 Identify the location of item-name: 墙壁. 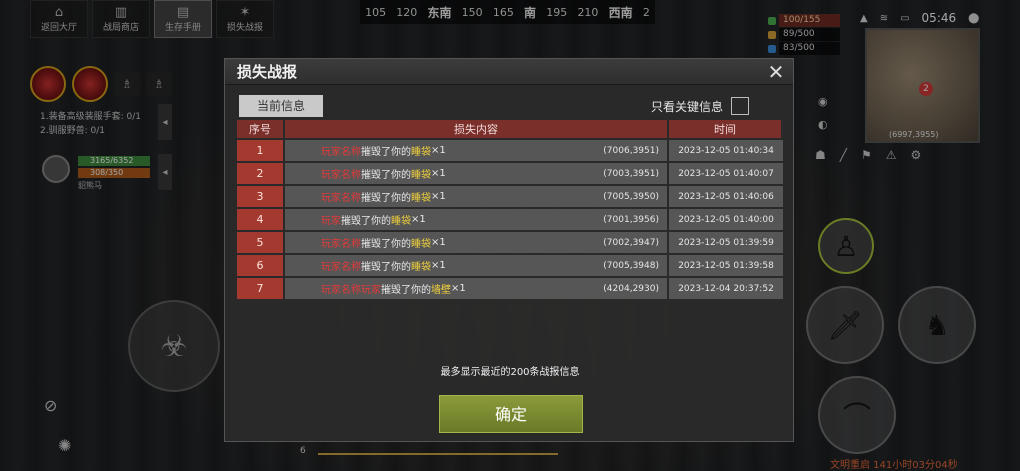
(441, 290).